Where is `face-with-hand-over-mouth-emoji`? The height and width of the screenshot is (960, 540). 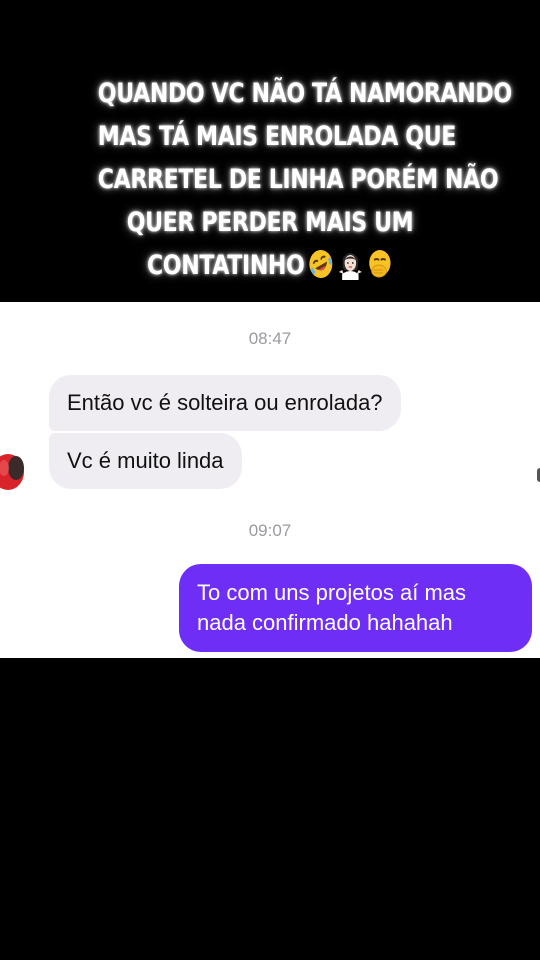 face-with-hand-over-mouth-emoji is located at coordinates (380, 263).